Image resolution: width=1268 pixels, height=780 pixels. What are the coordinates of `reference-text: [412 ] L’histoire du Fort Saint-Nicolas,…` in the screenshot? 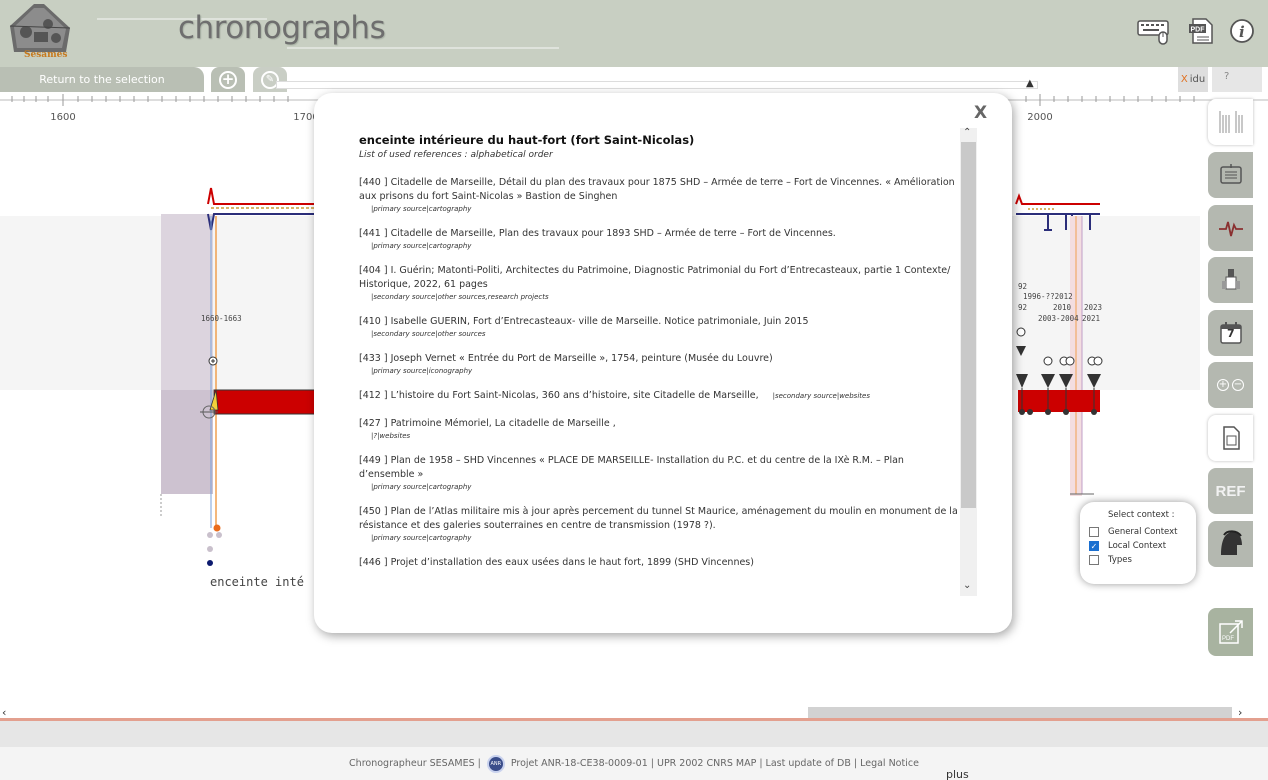 It's located at (659, 396).